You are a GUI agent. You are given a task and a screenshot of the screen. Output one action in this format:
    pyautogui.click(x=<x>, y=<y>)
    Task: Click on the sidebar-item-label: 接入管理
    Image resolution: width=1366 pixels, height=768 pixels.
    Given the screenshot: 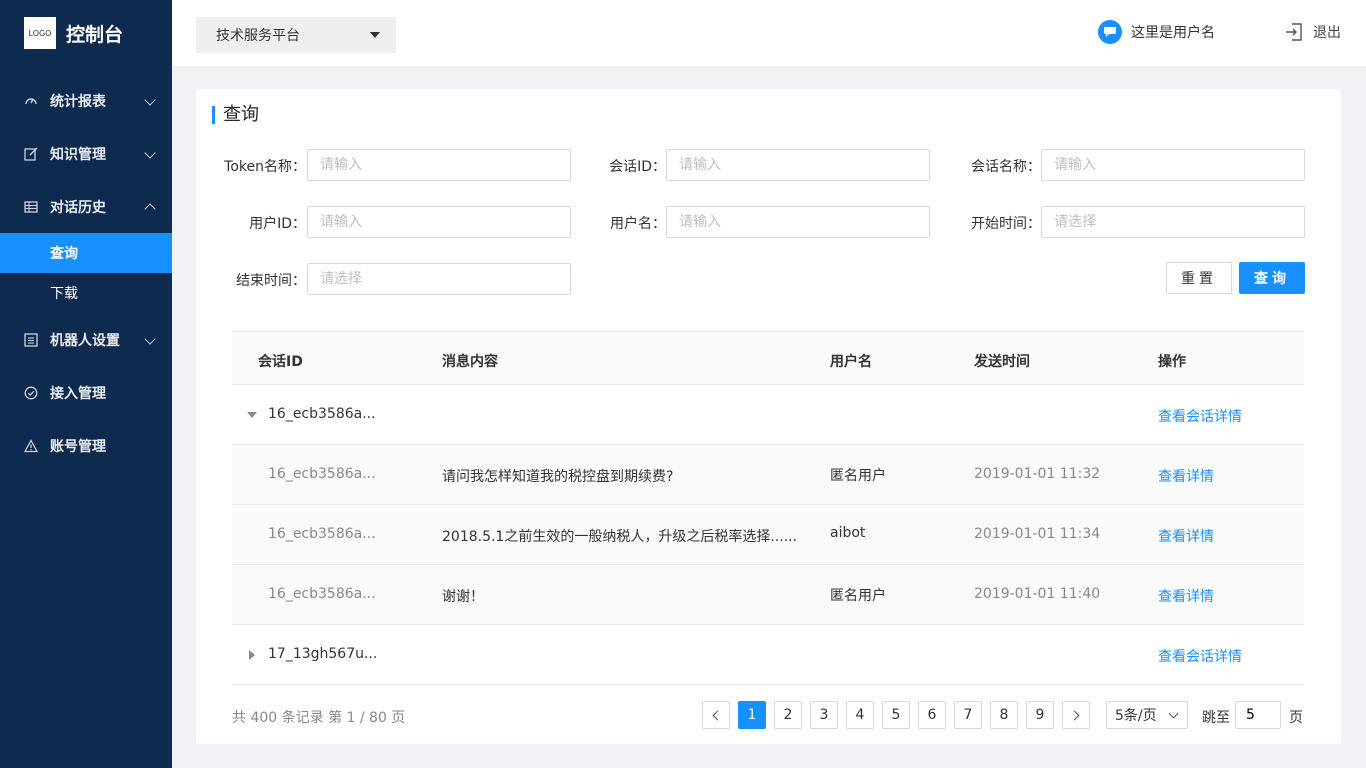 What is the action you would take?
    pyautogui.click(x=78, y=393)
    